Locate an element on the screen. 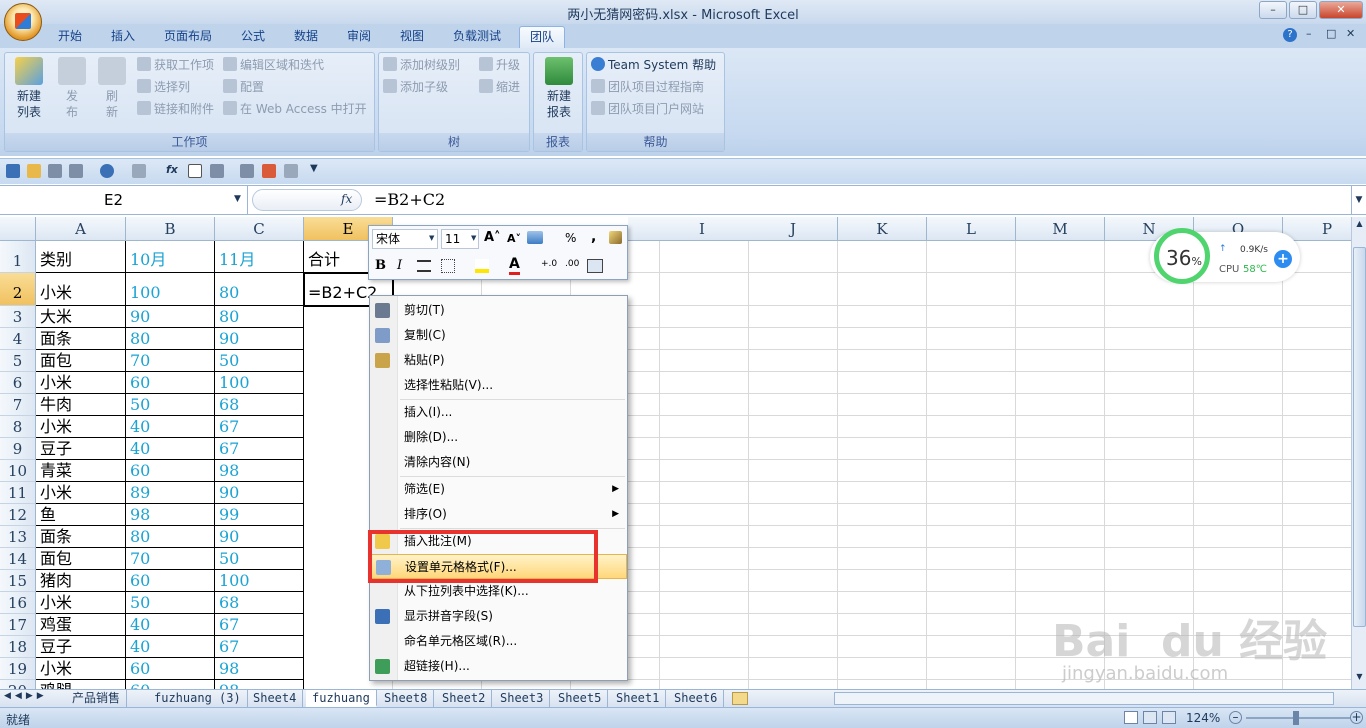 This screenshot has width=1366, height=728. menu-item: 粘贴(P) is located at coordinates (498, 360).